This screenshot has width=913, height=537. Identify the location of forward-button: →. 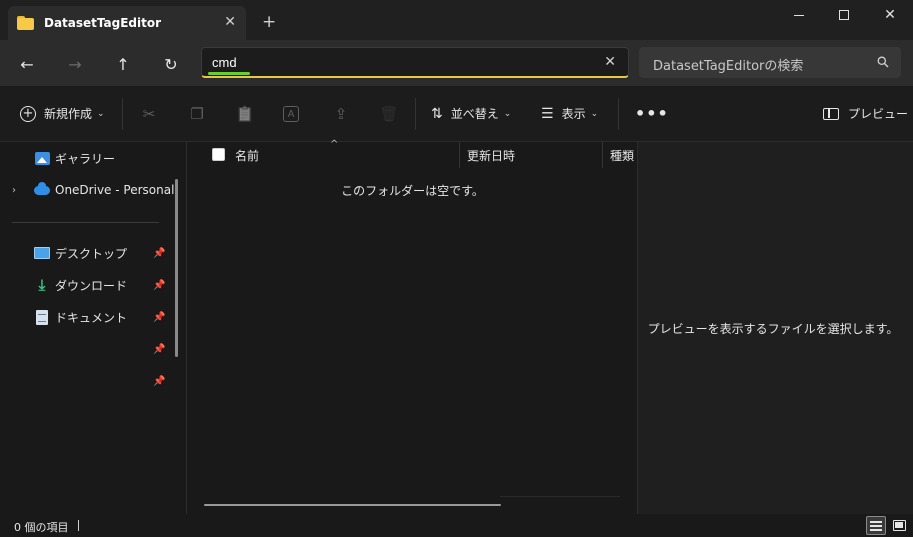
(75, 64).